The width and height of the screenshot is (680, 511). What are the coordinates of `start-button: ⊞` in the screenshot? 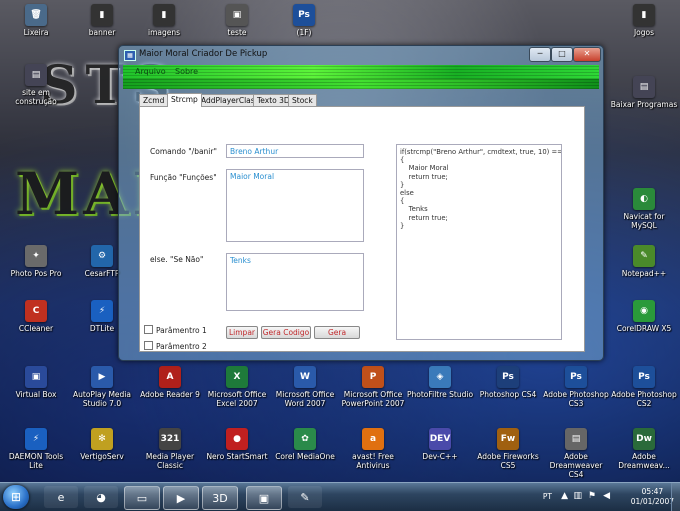 It's located at (16, 497).